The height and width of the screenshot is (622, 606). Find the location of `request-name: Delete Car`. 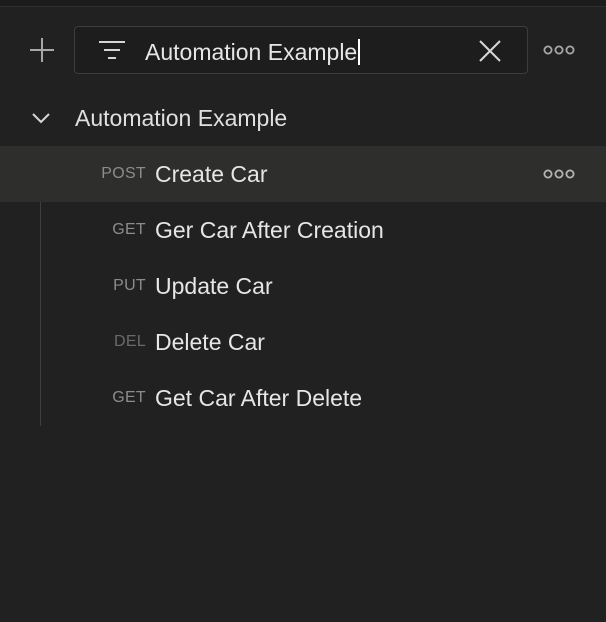

request-name: Delete Car is located at coordinates (210, 342).